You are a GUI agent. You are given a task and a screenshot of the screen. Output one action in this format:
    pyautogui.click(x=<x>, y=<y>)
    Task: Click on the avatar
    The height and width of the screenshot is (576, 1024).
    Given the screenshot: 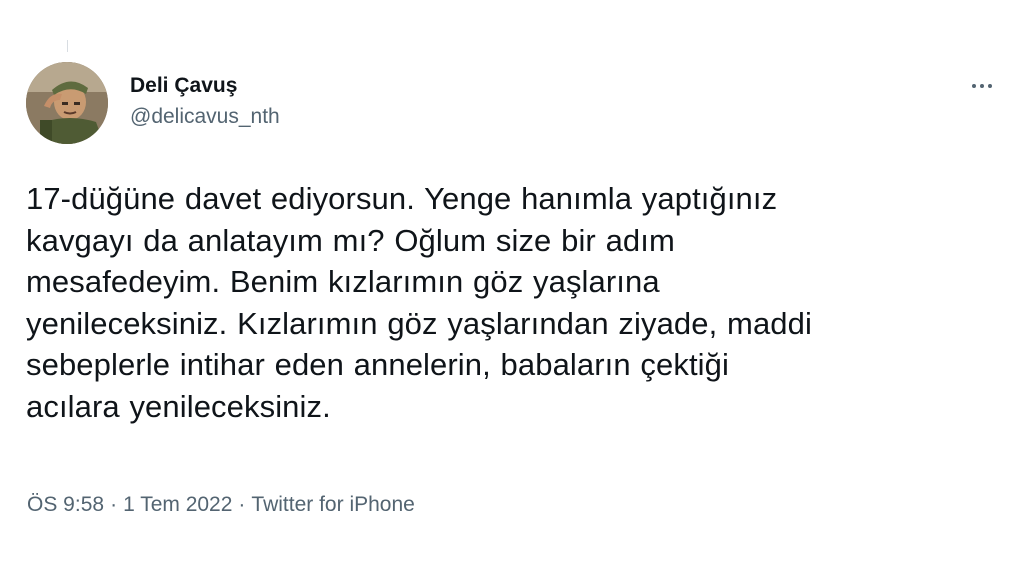 What is the action you would take?
    pyautogui.click(x=67, y=103)
    